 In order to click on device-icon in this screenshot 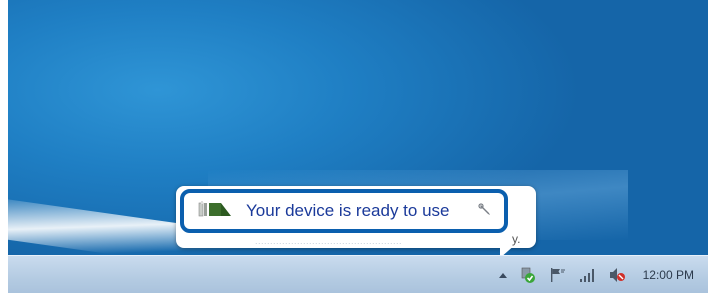, I will do `click(215, 211)`.